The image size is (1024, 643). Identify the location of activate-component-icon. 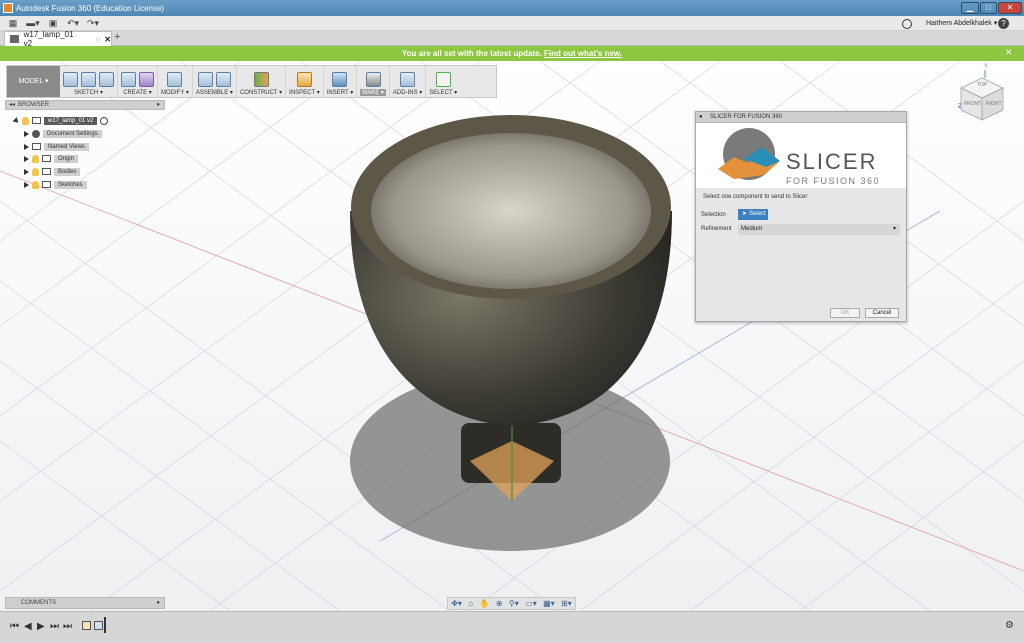
(104, 120).